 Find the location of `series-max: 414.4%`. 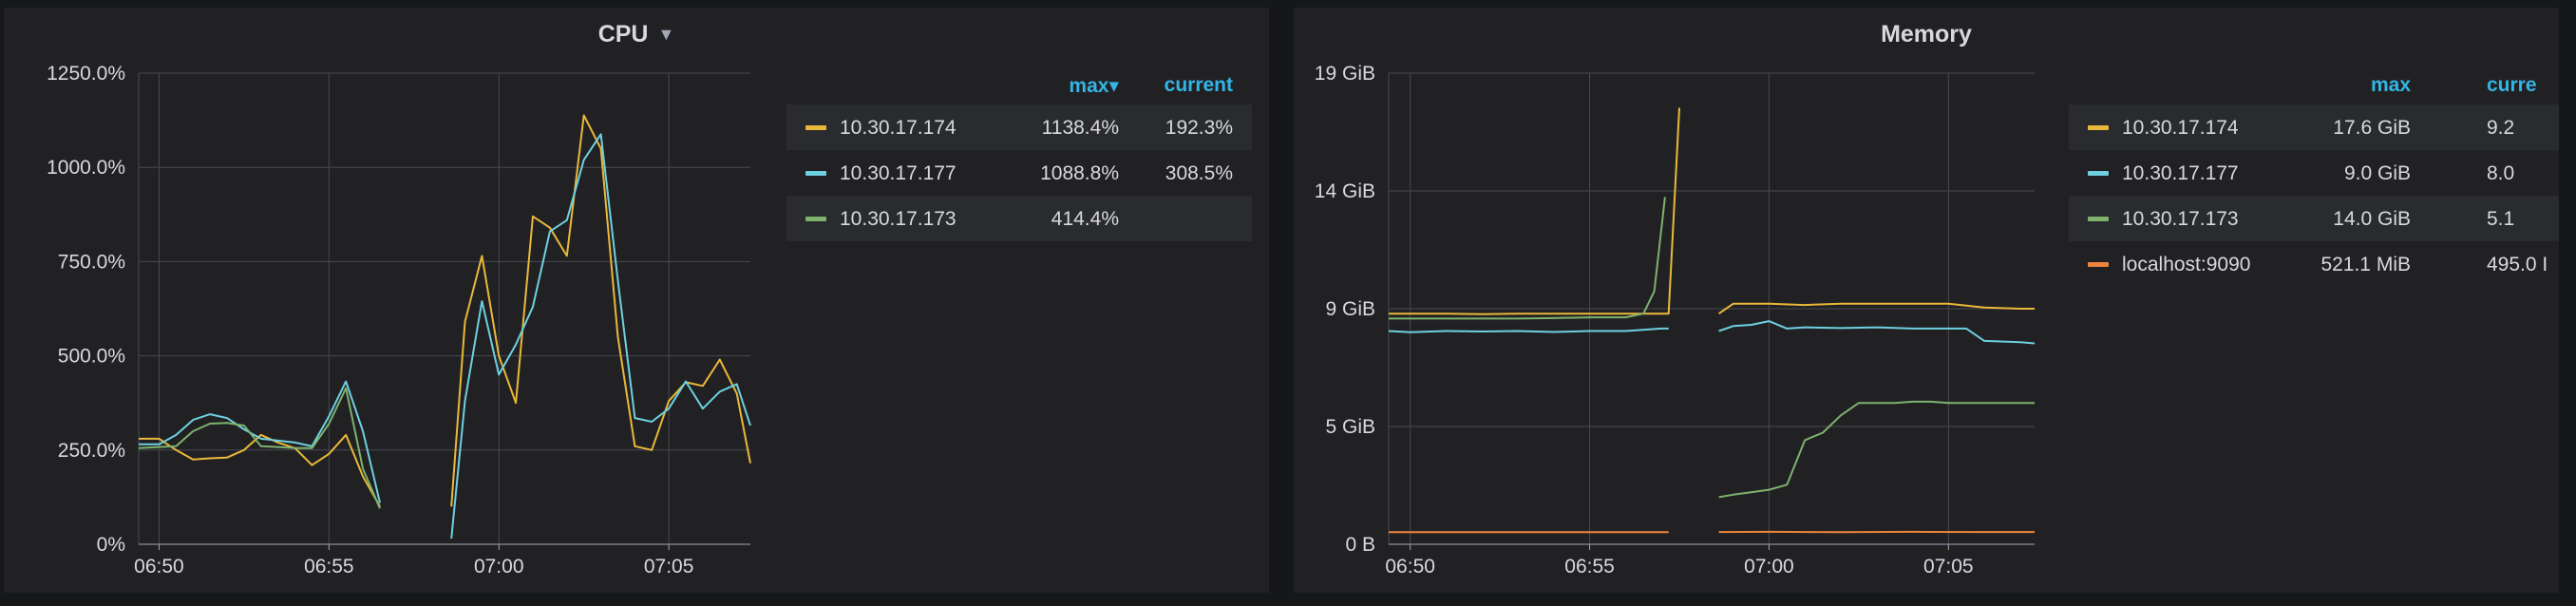

series-max: 414.4% is located at coordinates (1085, 219).